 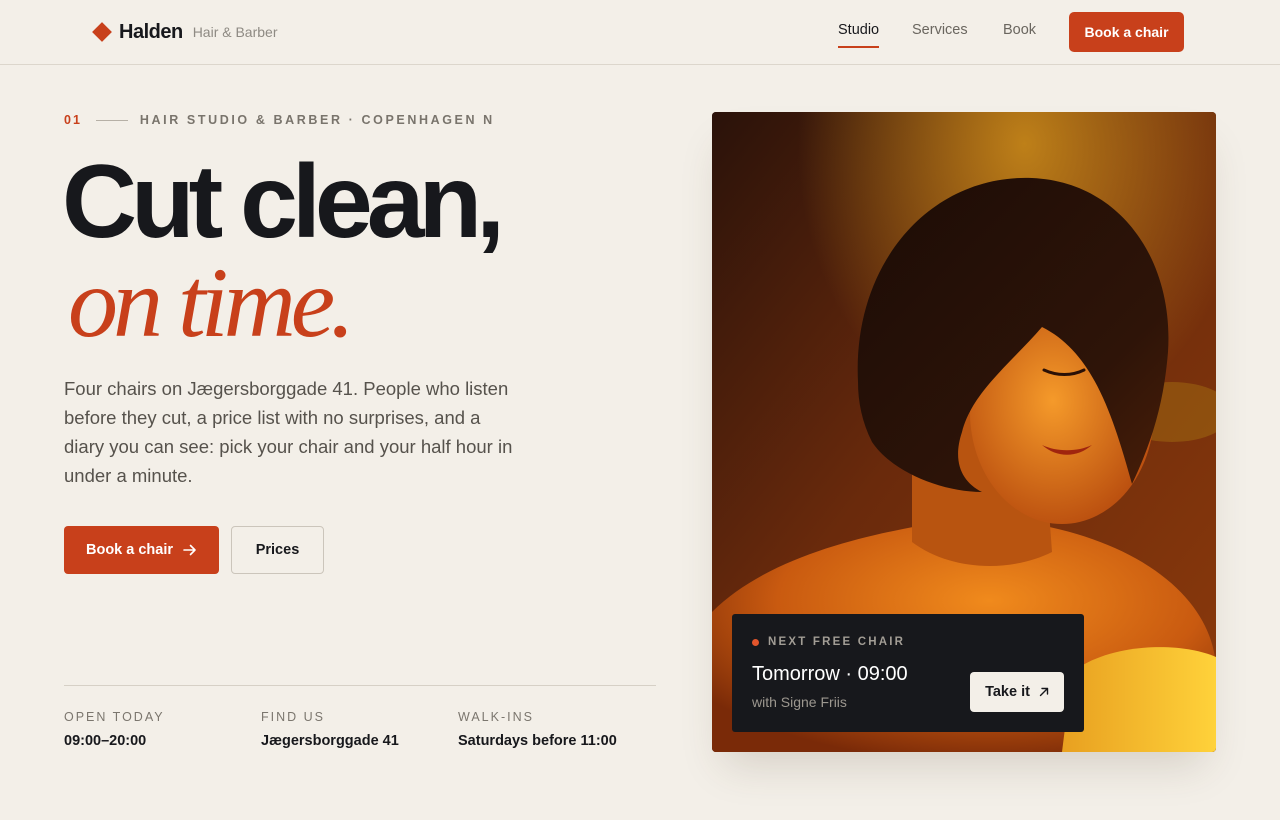 What do you see at coordinates (859, 35) in the screenshot?
I see `nav-link-studio: Studio` at bounding box center [859, 35].